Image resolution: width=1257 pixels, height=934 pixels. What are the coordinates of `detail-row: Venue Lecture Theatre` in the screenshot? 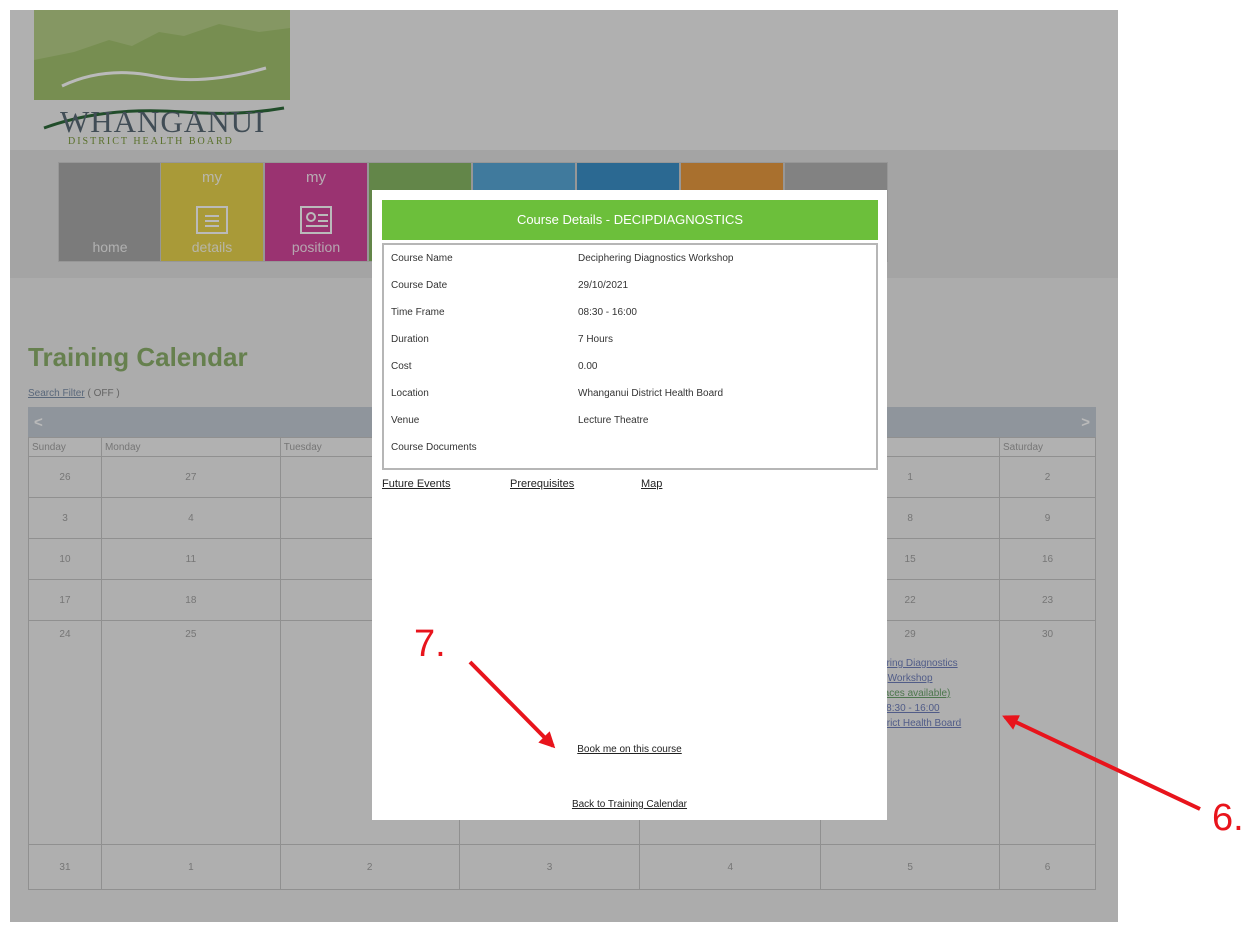 It's located at (630, 420).